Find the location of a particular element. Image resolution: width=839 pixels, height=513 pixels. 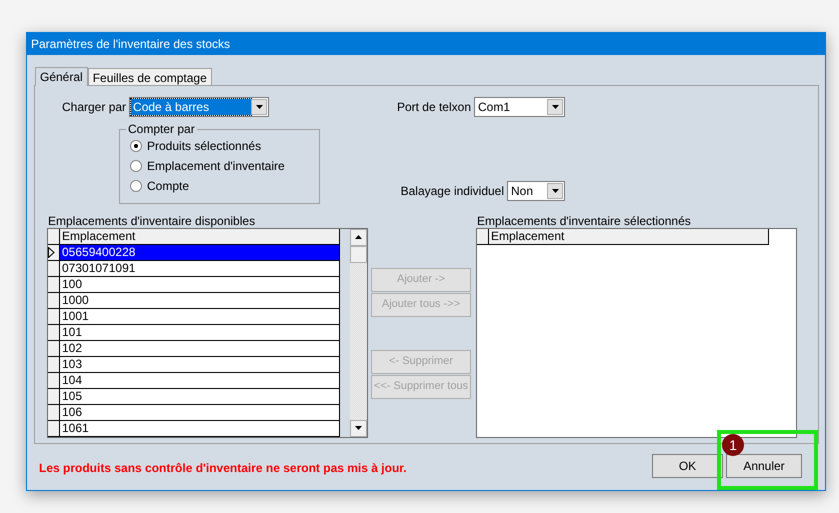

charger-par-label: Charger par is located at coordinates (94, 107).